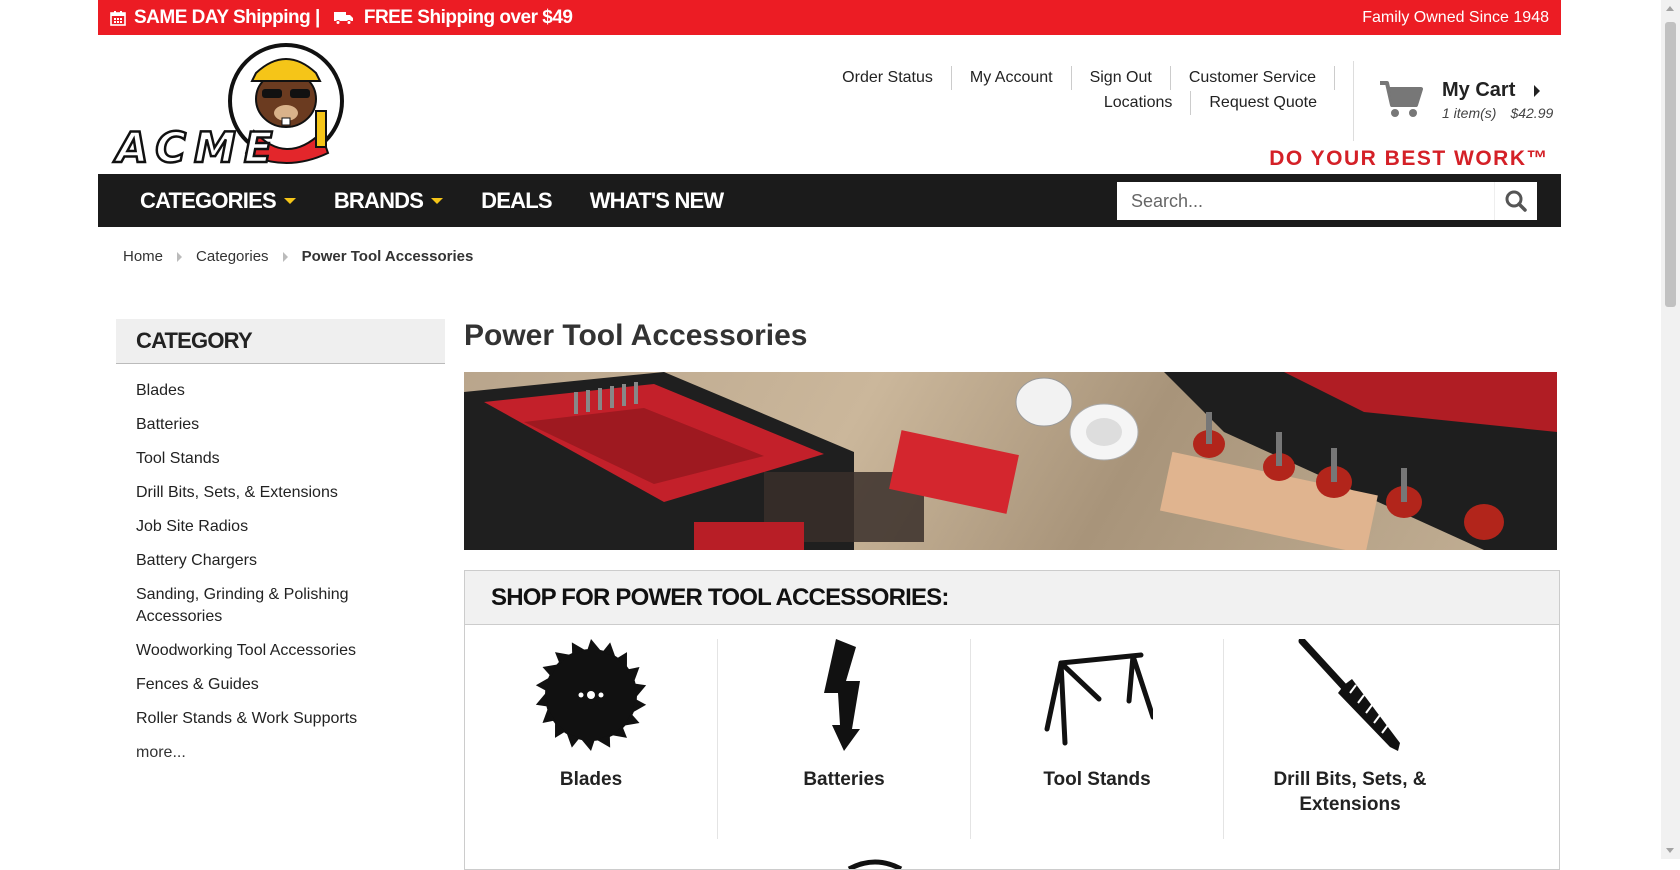 This screenshot has height=870, width=1680. What do you see at coordinates (1670, 164) in the screenshot?
I see `scrollbar-thumb` at bounding box center [1670, 164].